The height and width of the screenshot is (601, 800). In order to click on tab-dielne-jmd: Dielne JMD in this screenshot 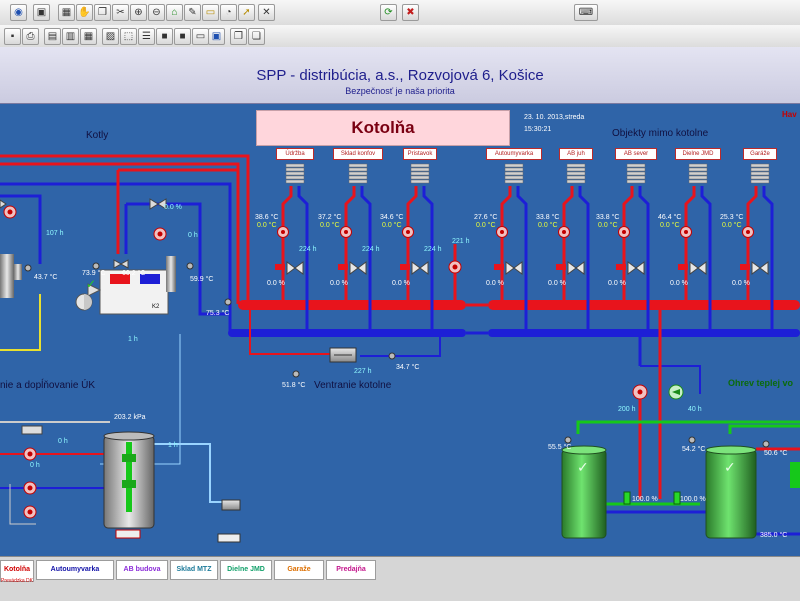, I will do `click(246, 570)`.